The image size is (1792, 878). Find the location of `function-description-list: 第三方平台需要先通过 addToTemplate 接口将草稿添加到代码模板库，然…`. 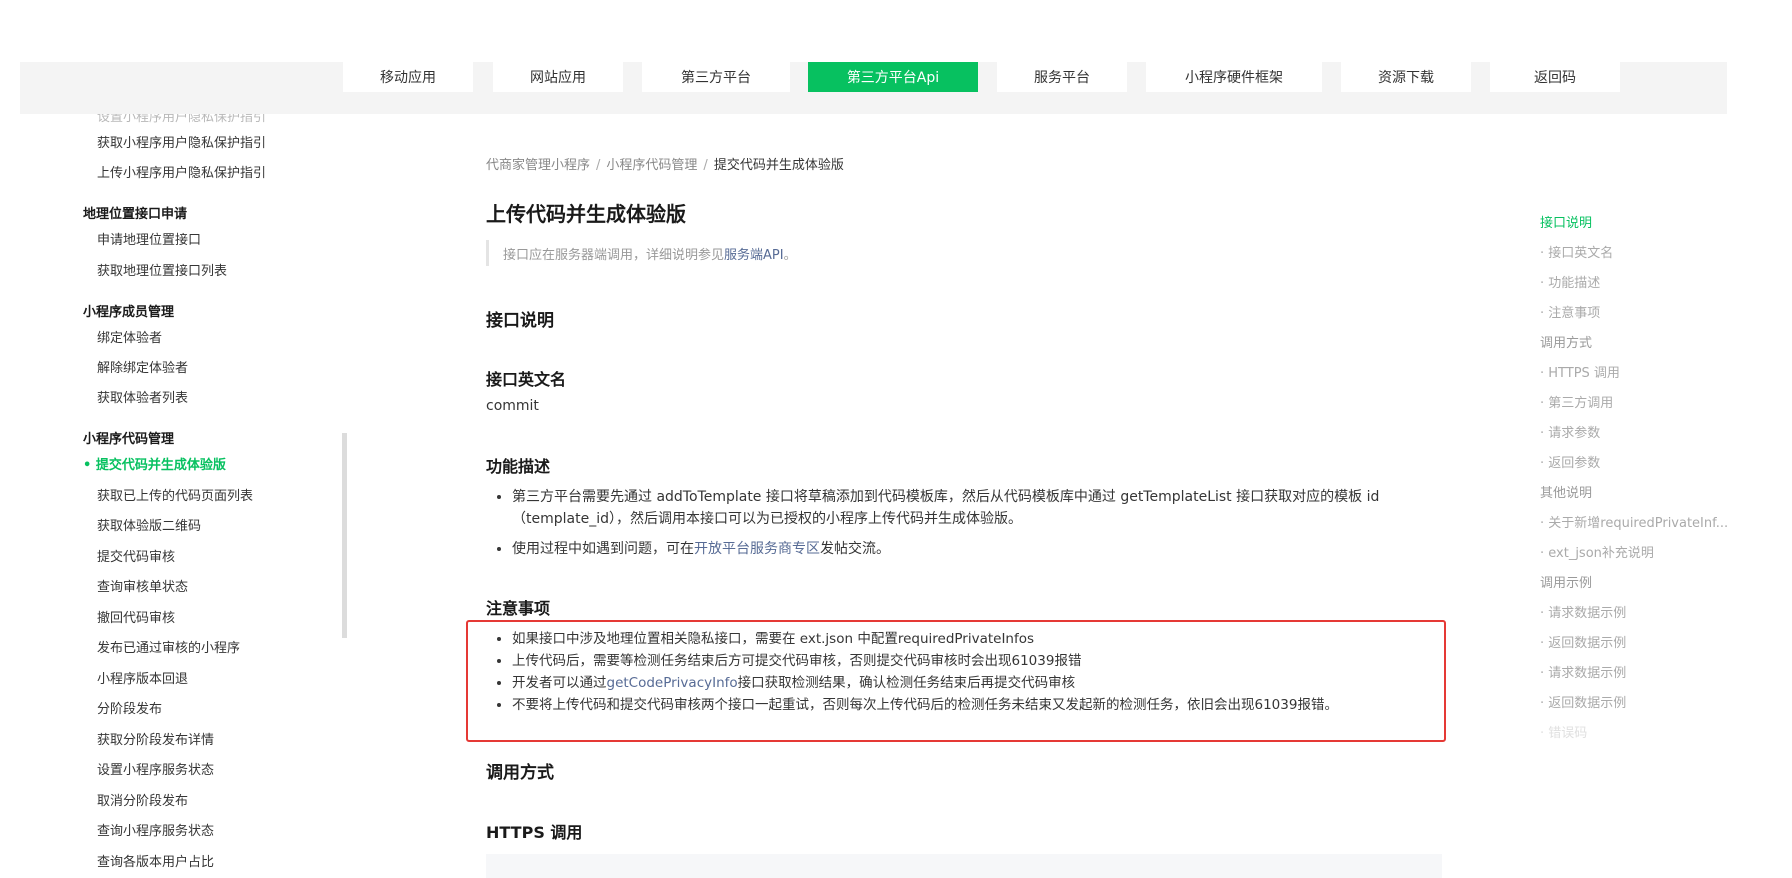

function-description-list: 第三方平台需要先通过 addToTemplate 接口将草稿添加到代码模板库，然… is located at coordinates (979, 523).